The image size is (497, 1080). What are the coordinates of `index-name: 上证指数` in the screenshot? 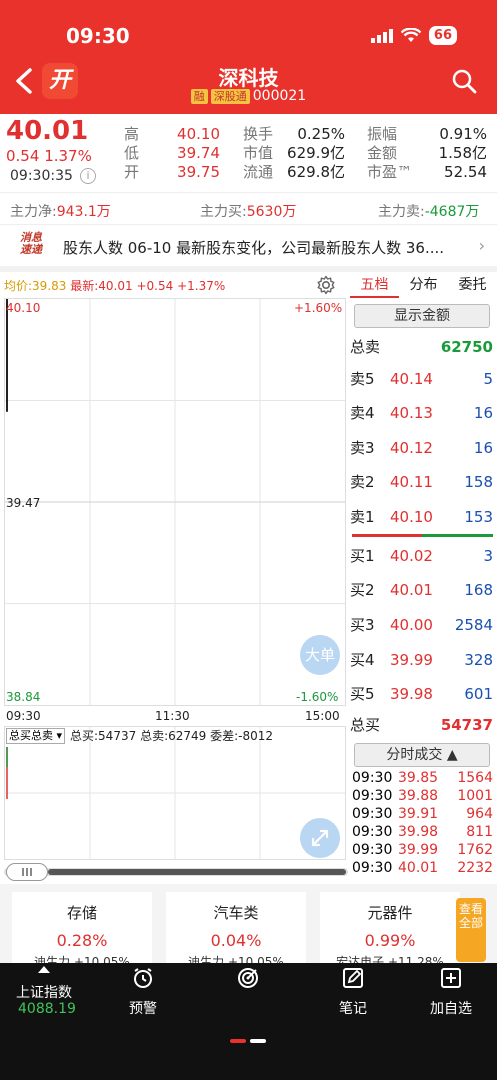 It's located at (44, 992).